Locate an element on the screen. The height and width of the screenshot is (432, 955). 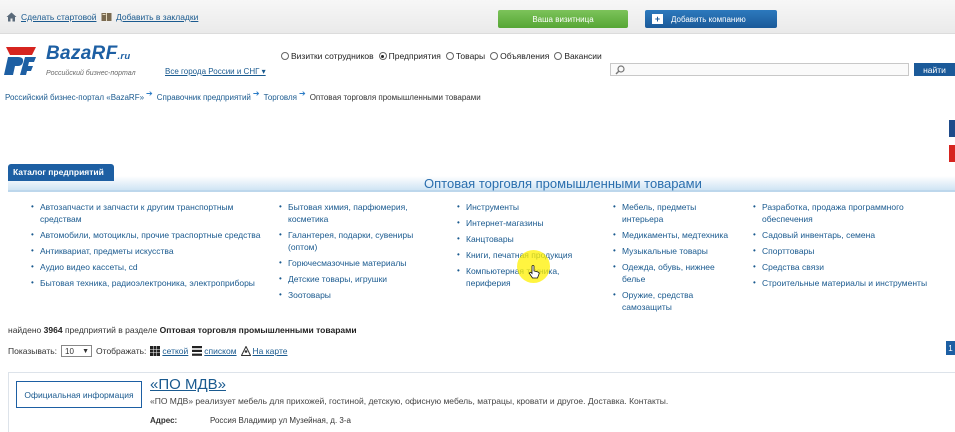
hand-pointer-icon is located at coordinates (534, 272).